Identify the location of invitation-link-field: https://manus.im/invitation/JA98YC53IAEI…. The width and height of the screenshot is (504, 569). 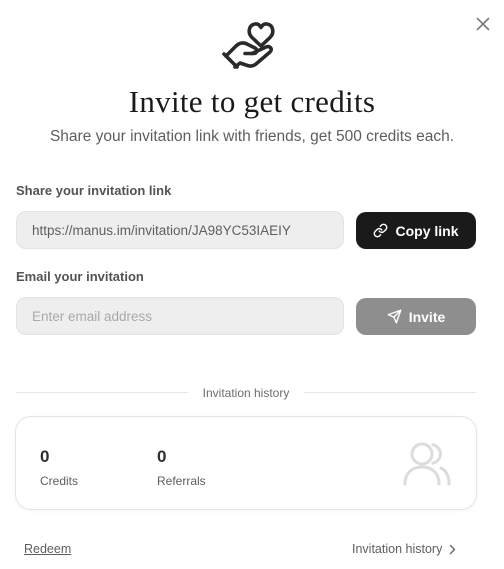
(180, 230).